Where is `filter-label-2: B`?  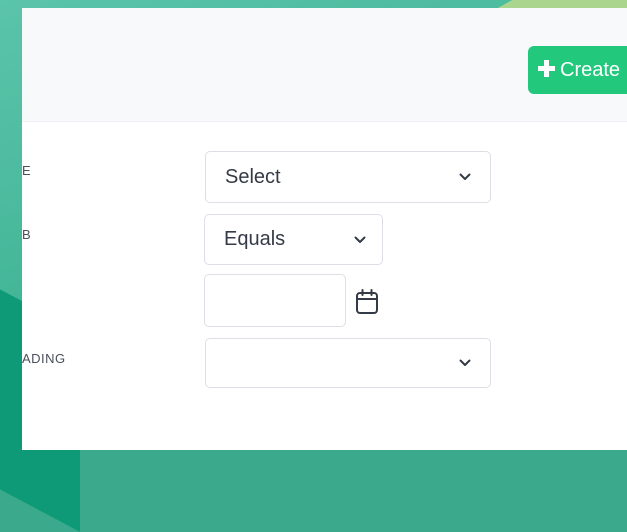 filter-label-2: B is located at coordinates (27, 234).